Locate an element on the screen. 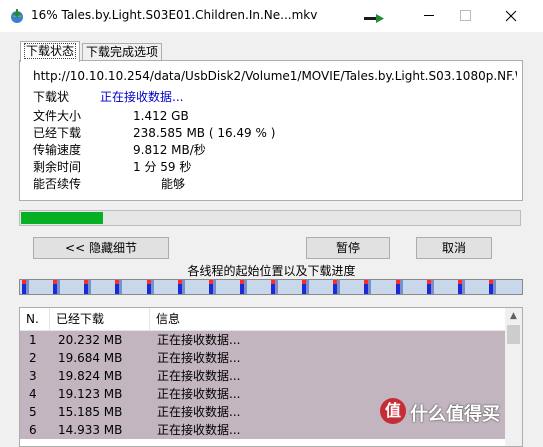 This screenshot has width=543, height=447. tab-download-status: 下载状态 is located at coordinates (50, 51).